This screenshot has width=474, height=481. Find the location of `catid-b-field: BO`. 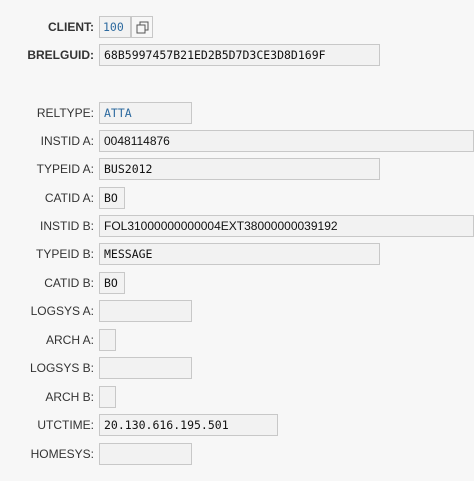

catid-b-field: BO is located at coordinates (112, 283).